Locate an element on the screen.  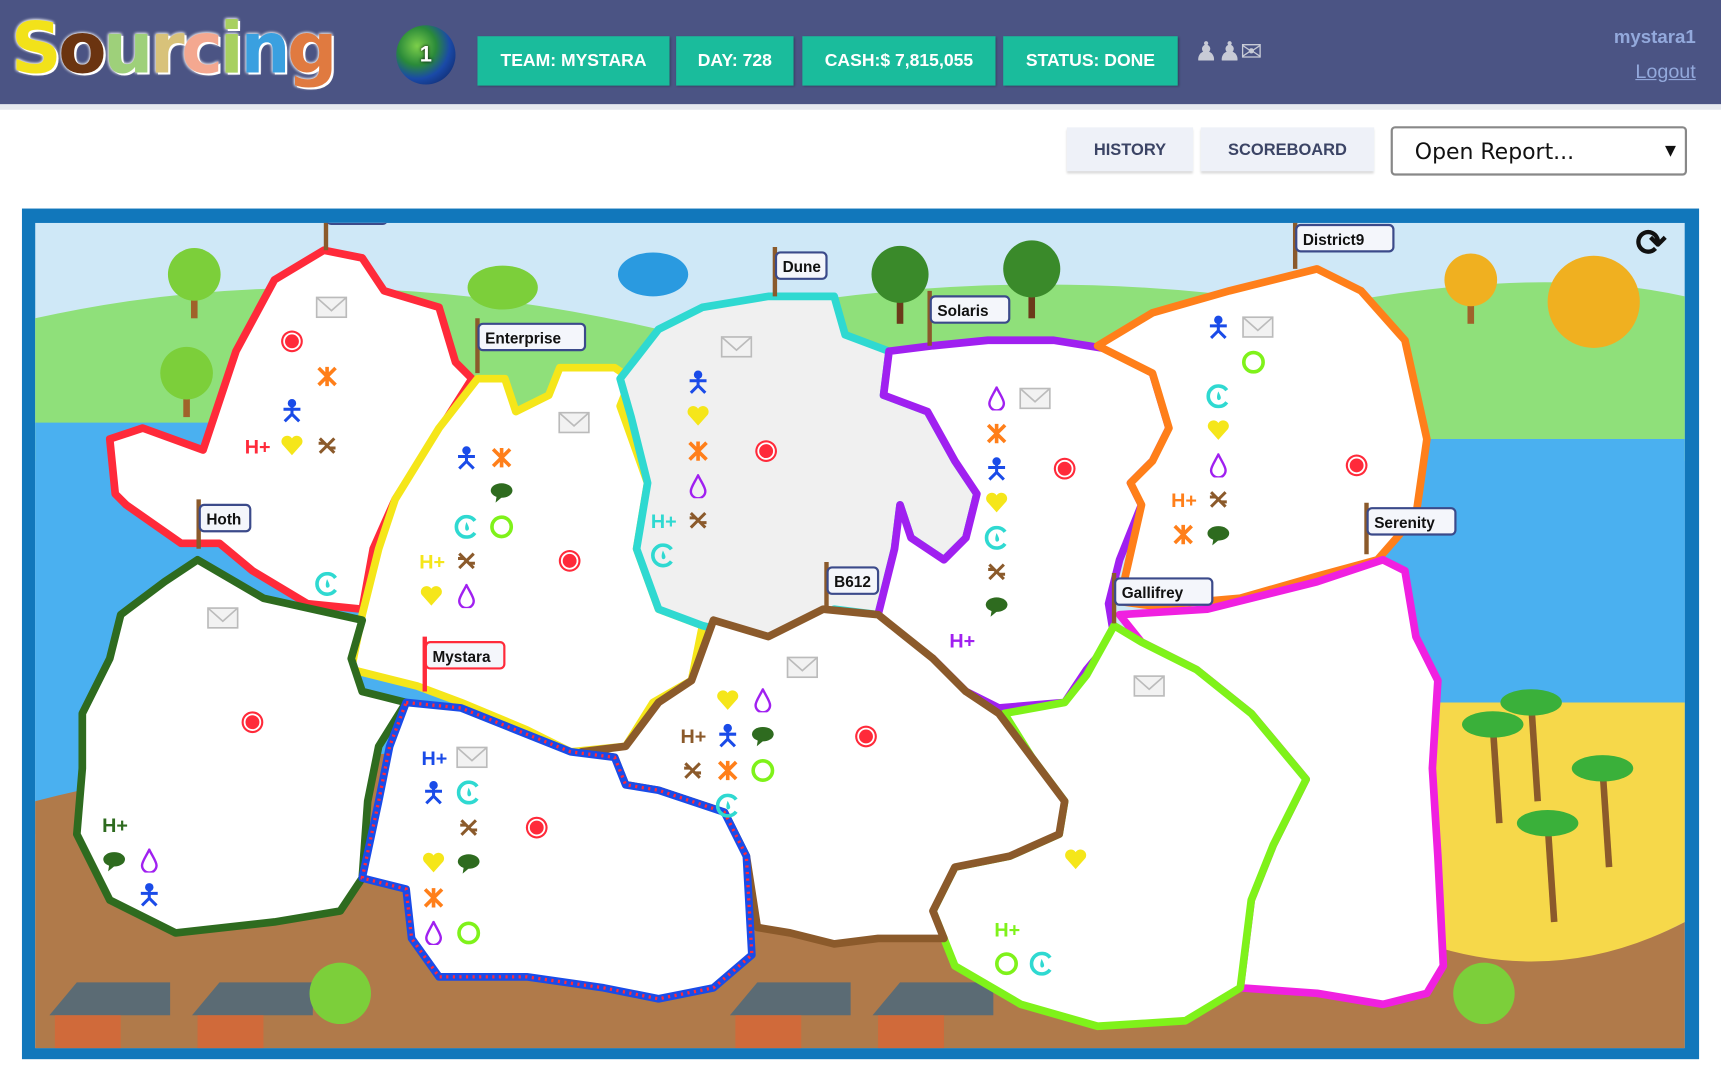
messages-envelope-icon: ✉ is located at coordinates (1251, 52).